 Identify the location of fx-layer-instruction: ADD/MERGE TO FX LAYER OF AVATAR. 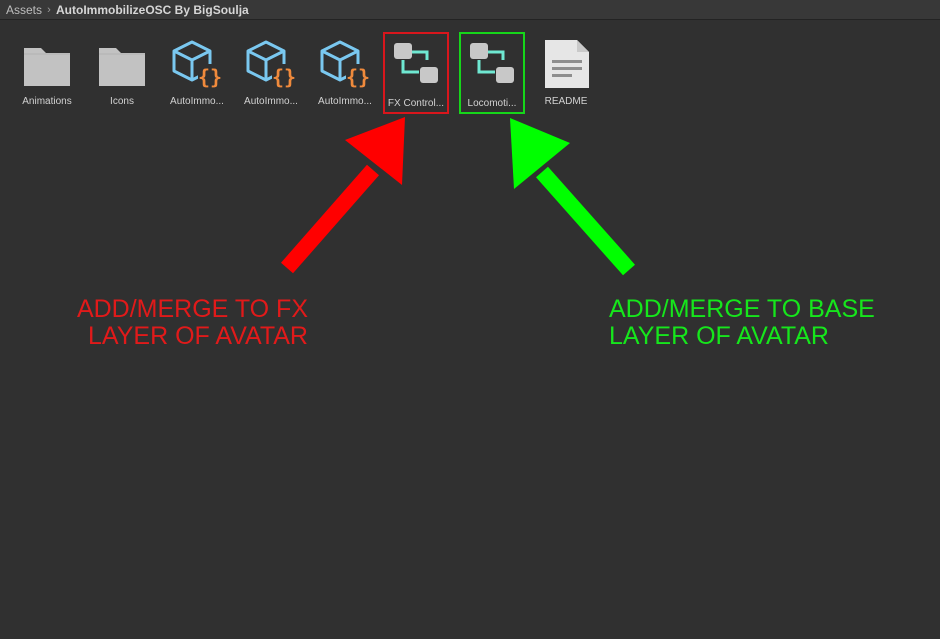
(189, 323).